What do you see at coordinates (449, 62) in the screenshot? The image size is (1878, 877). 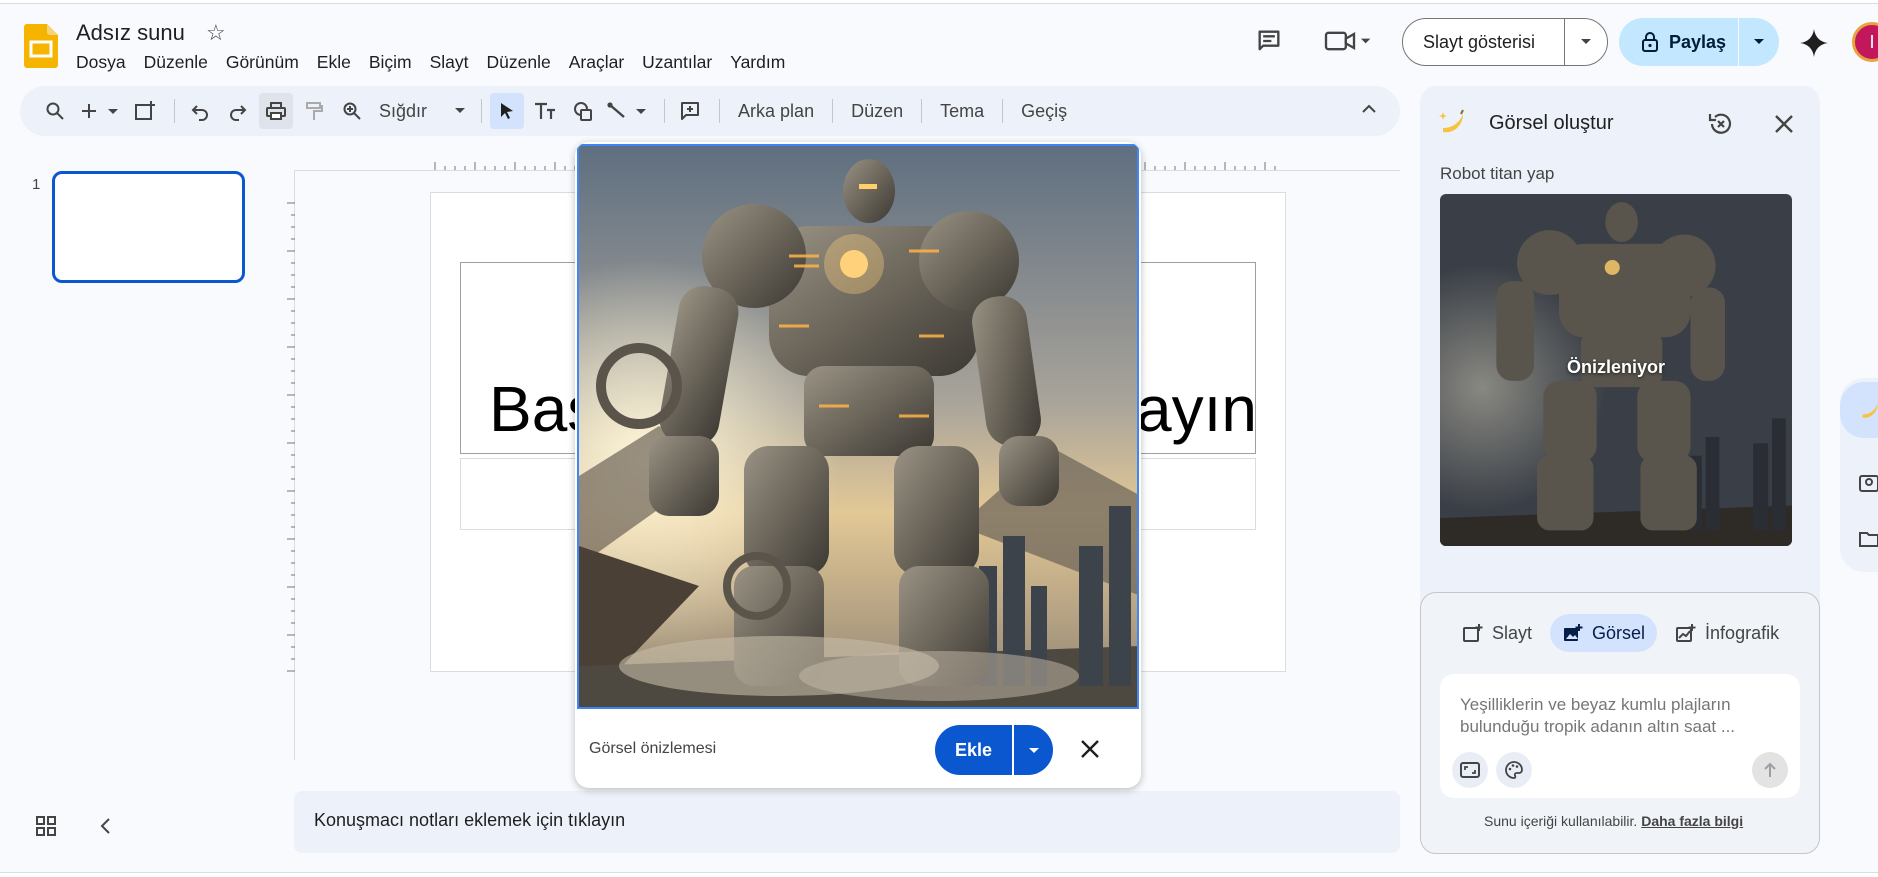 I see `menu-slide: Slayt` at bounding box center [449, 62].